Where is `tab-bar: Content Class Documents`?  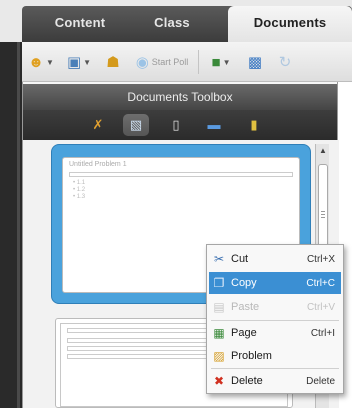
tab-bar: Content Class Documents is located at coordinates (176, 21).